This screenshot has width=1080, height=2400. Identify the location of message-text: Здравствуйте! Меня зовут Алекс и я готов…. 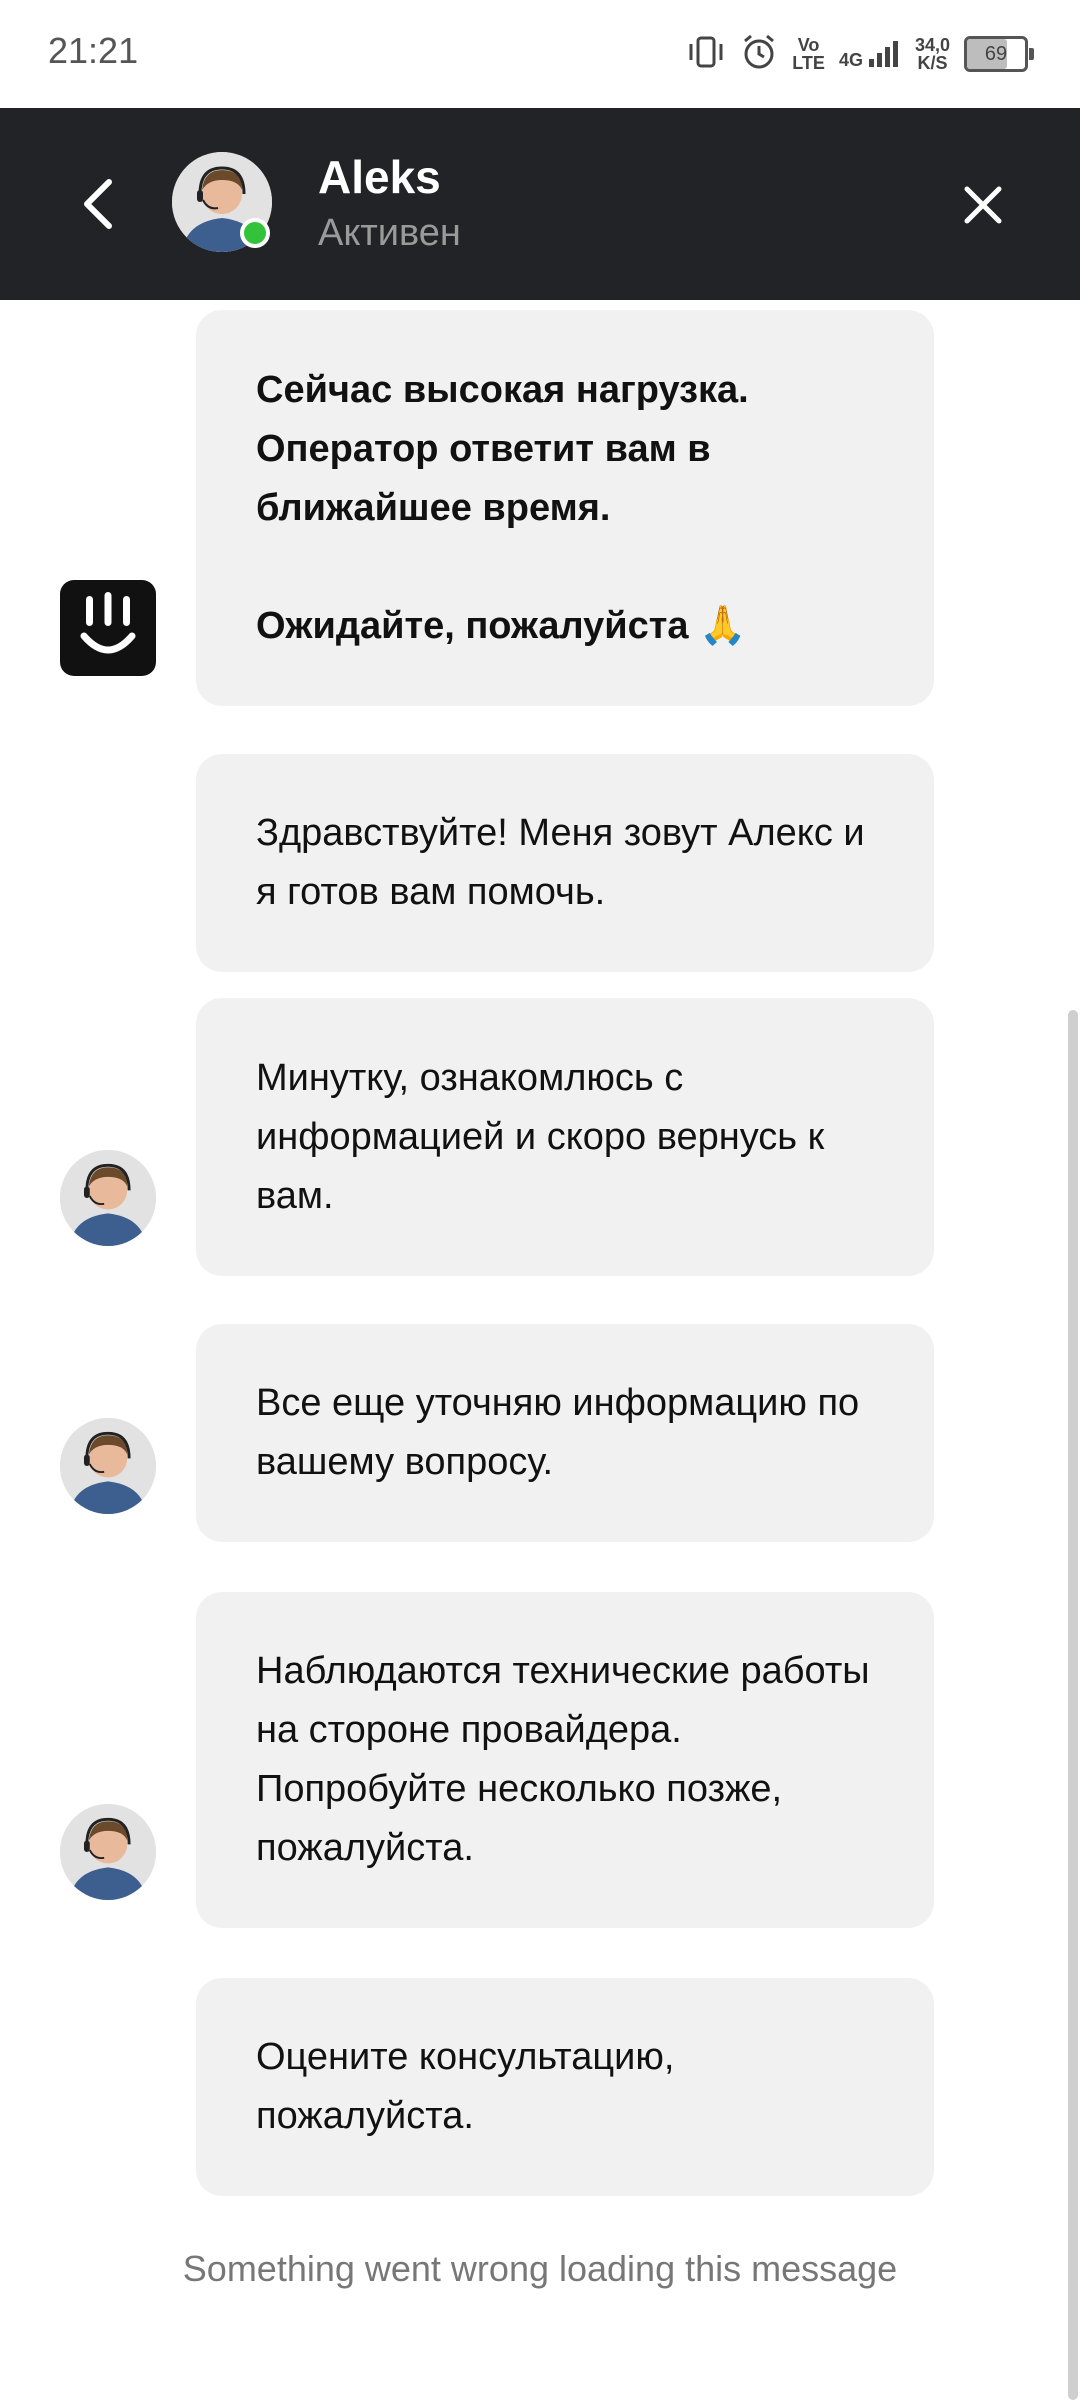
(560, 862).